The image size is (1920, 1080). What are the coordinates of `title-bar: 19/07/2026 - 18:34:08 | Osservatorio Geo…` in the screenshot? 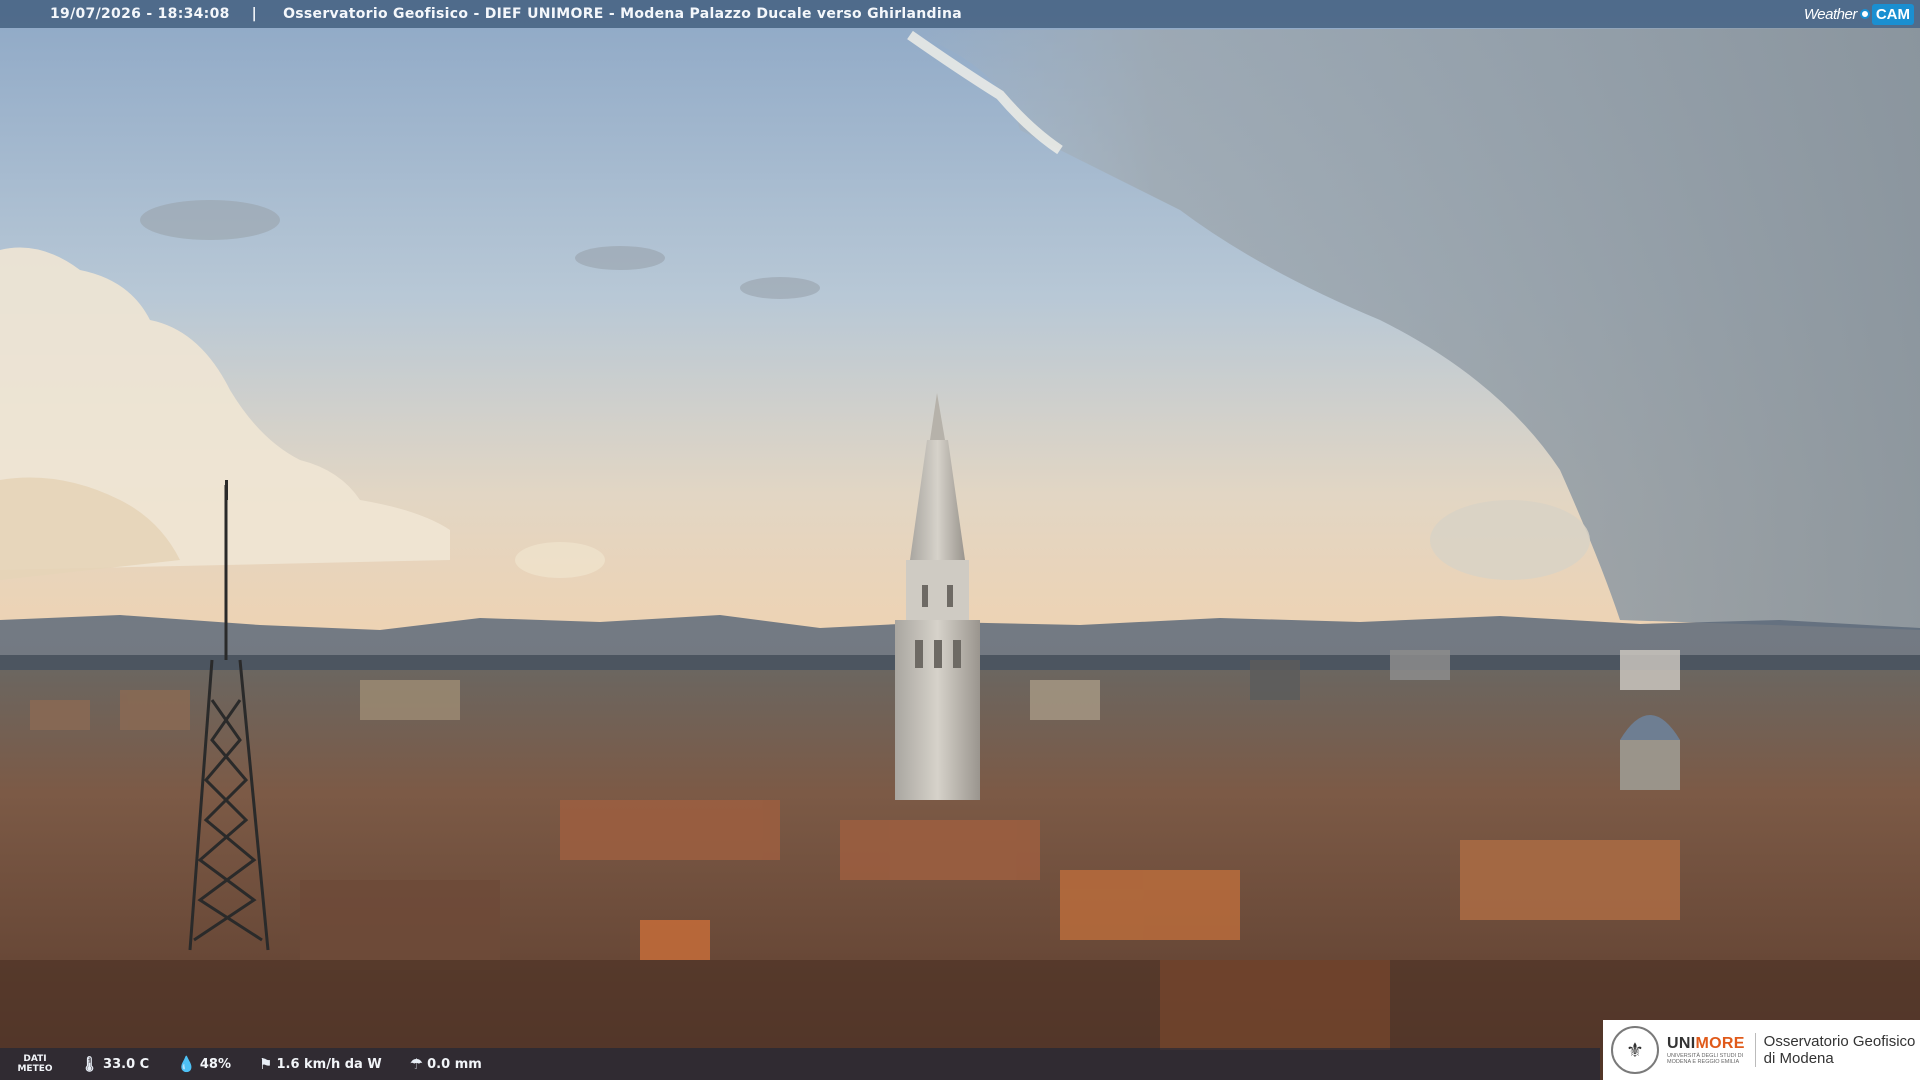 It's located at (960, 14).